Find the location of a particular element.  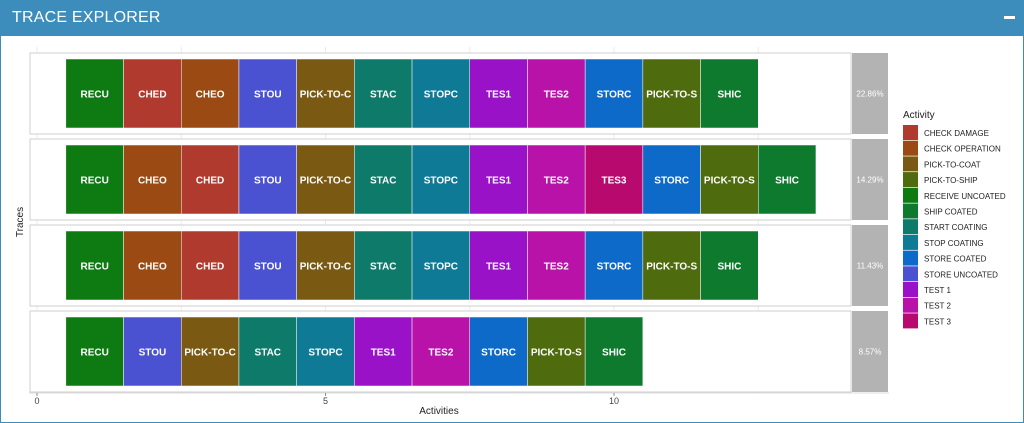

legend-label: TEST 2 is located at coordinates (938, 306).